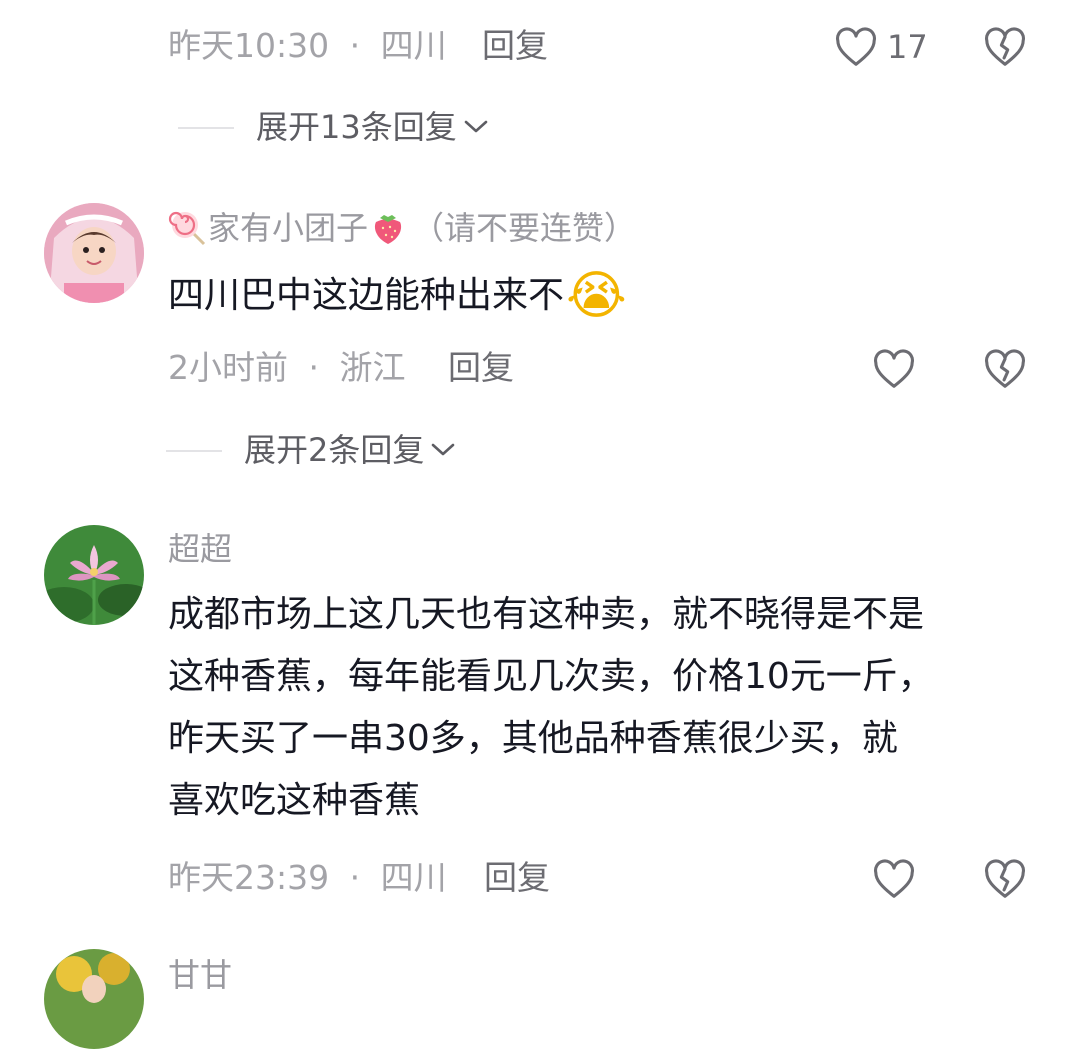  I want to click on comment-0-expand-replies: 展开13条回复, so click(372, 127).